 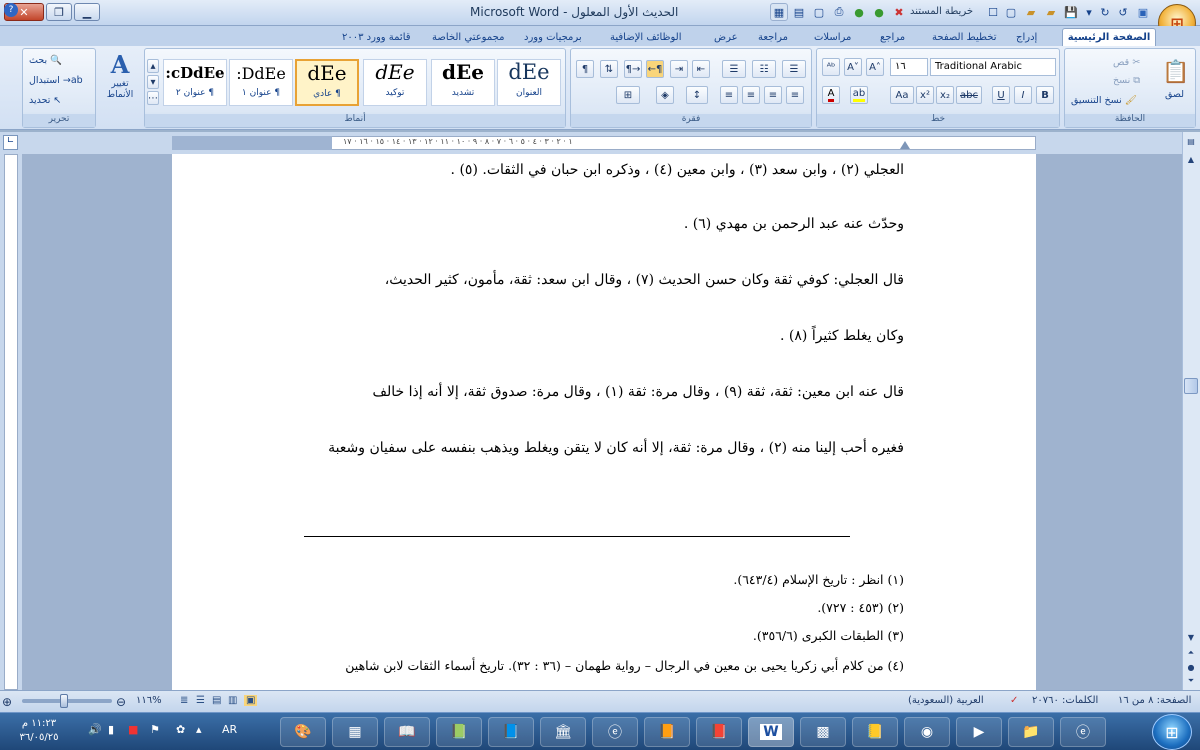 I want to click on tab-insert: إدراج, so click(x=1026, y=37).